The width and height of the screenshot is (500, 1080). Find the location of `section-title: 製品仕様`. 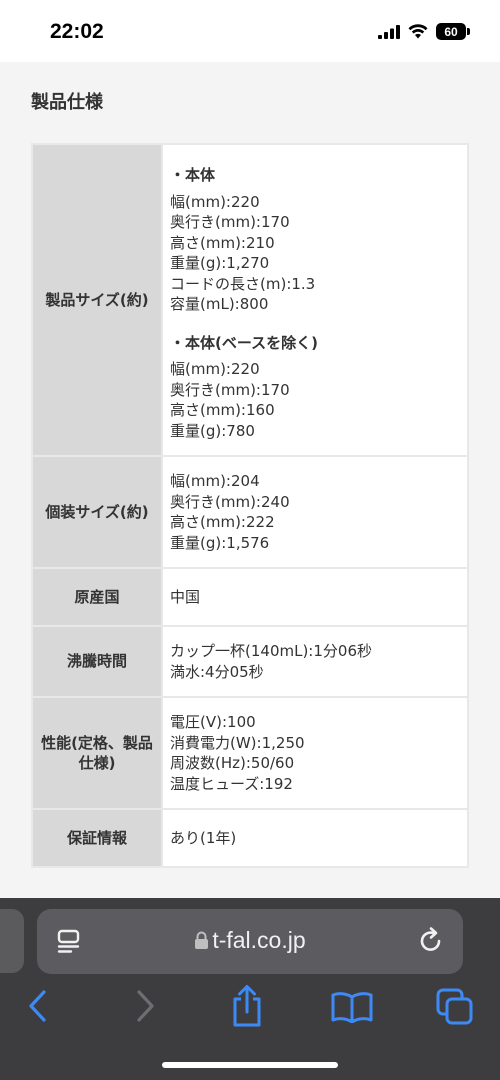

section-title: 製品仕様 is located at coordinates (67, 102).